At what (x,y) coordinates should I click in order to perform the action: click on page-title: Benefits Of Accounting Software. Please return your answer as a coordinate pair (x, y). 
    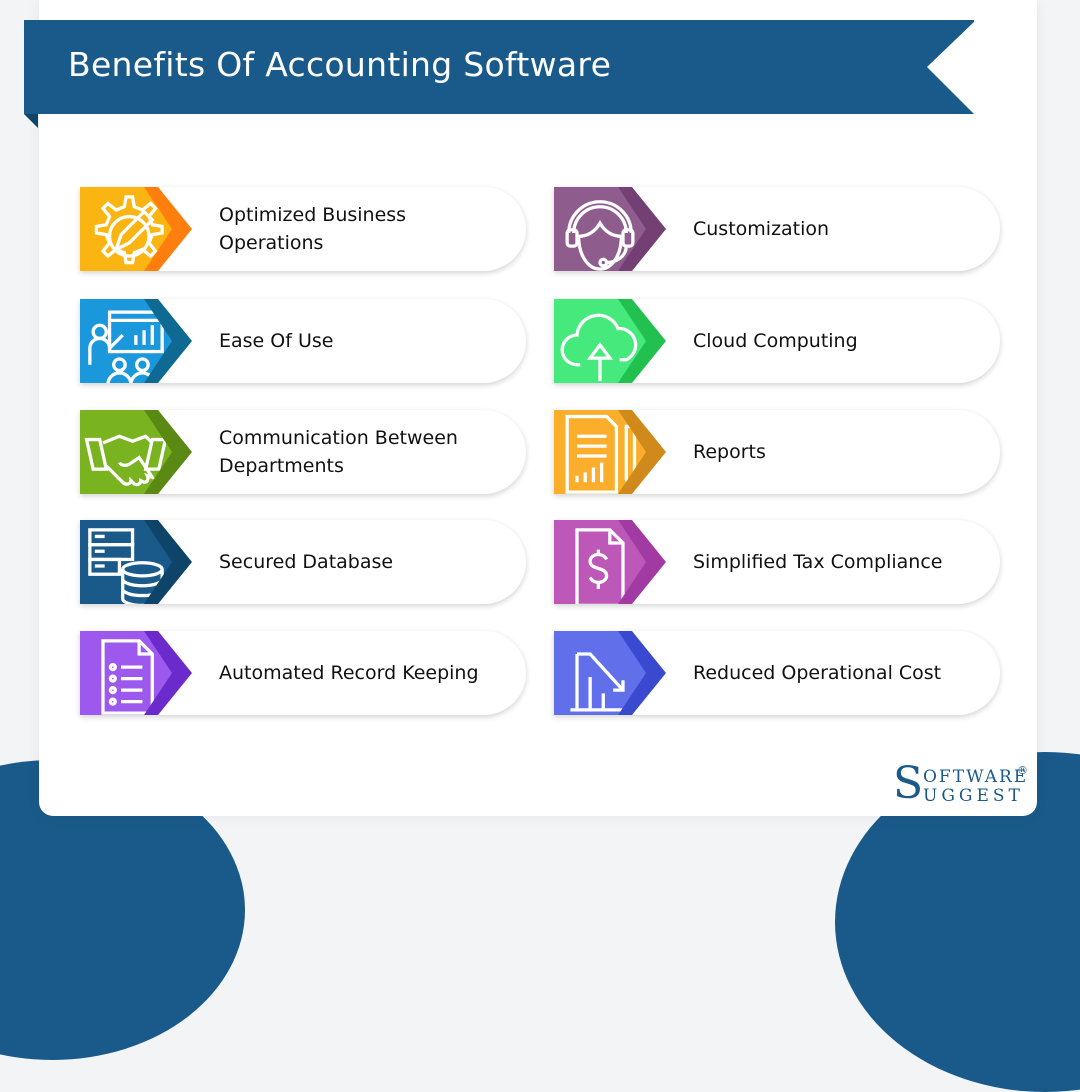
    Looking at the image, I should click on (340, 64).